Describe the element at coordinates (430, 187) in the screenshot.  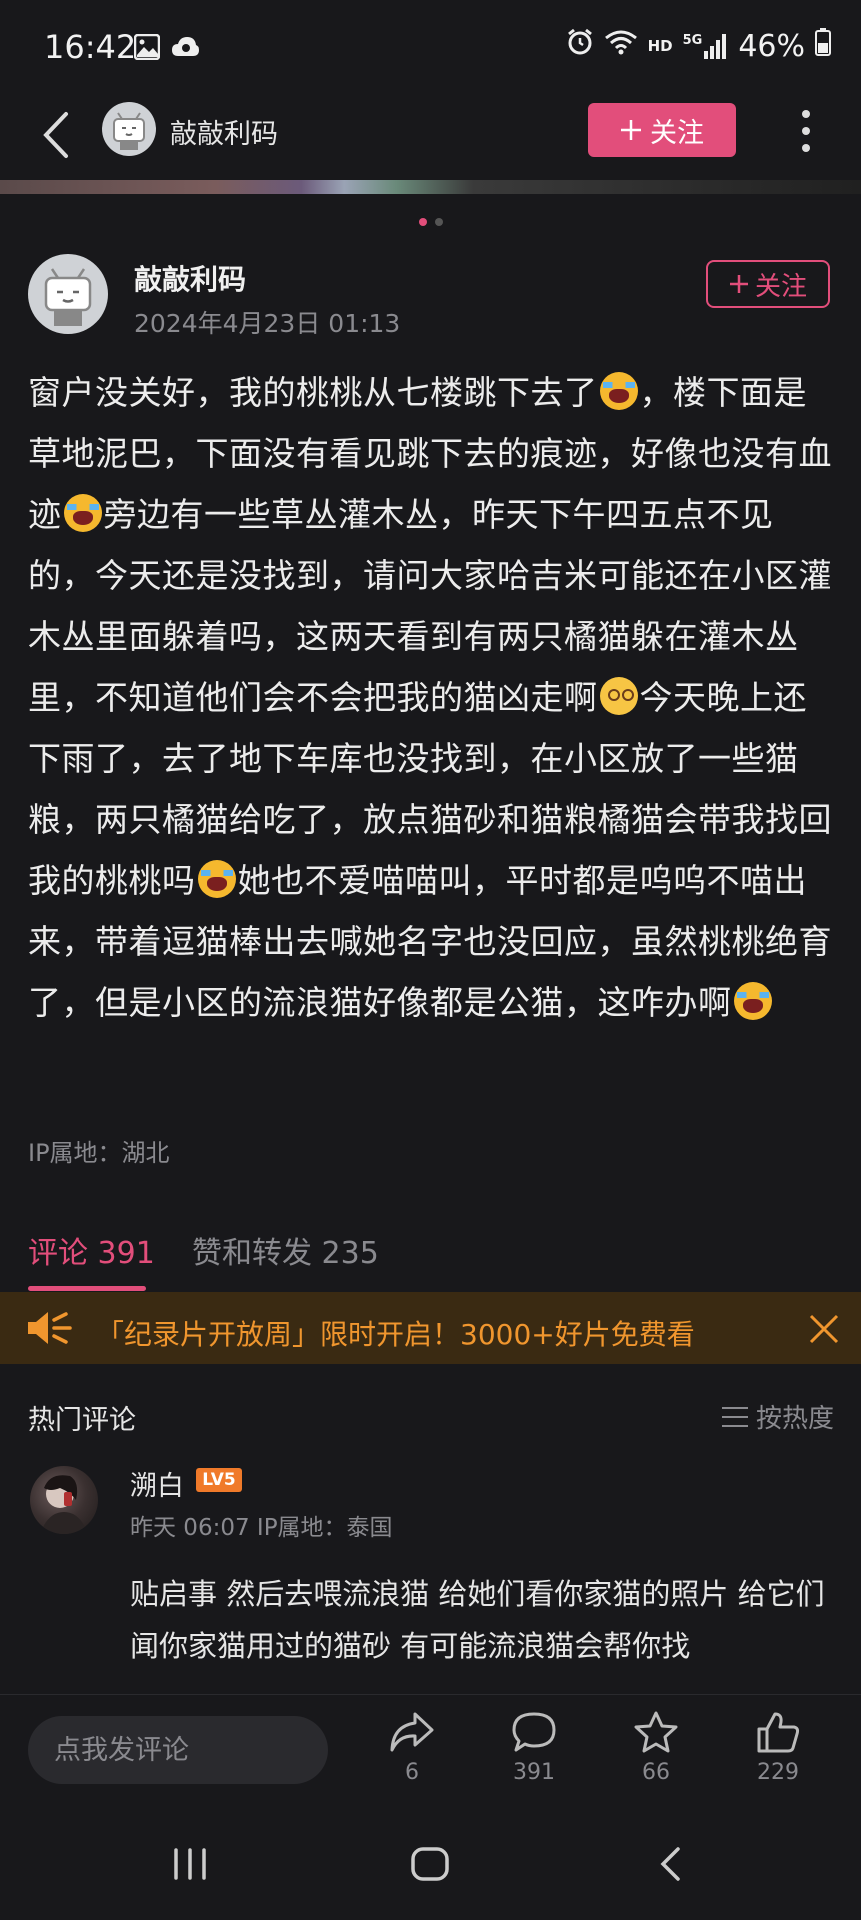
I see `post-image-strip` at that location.